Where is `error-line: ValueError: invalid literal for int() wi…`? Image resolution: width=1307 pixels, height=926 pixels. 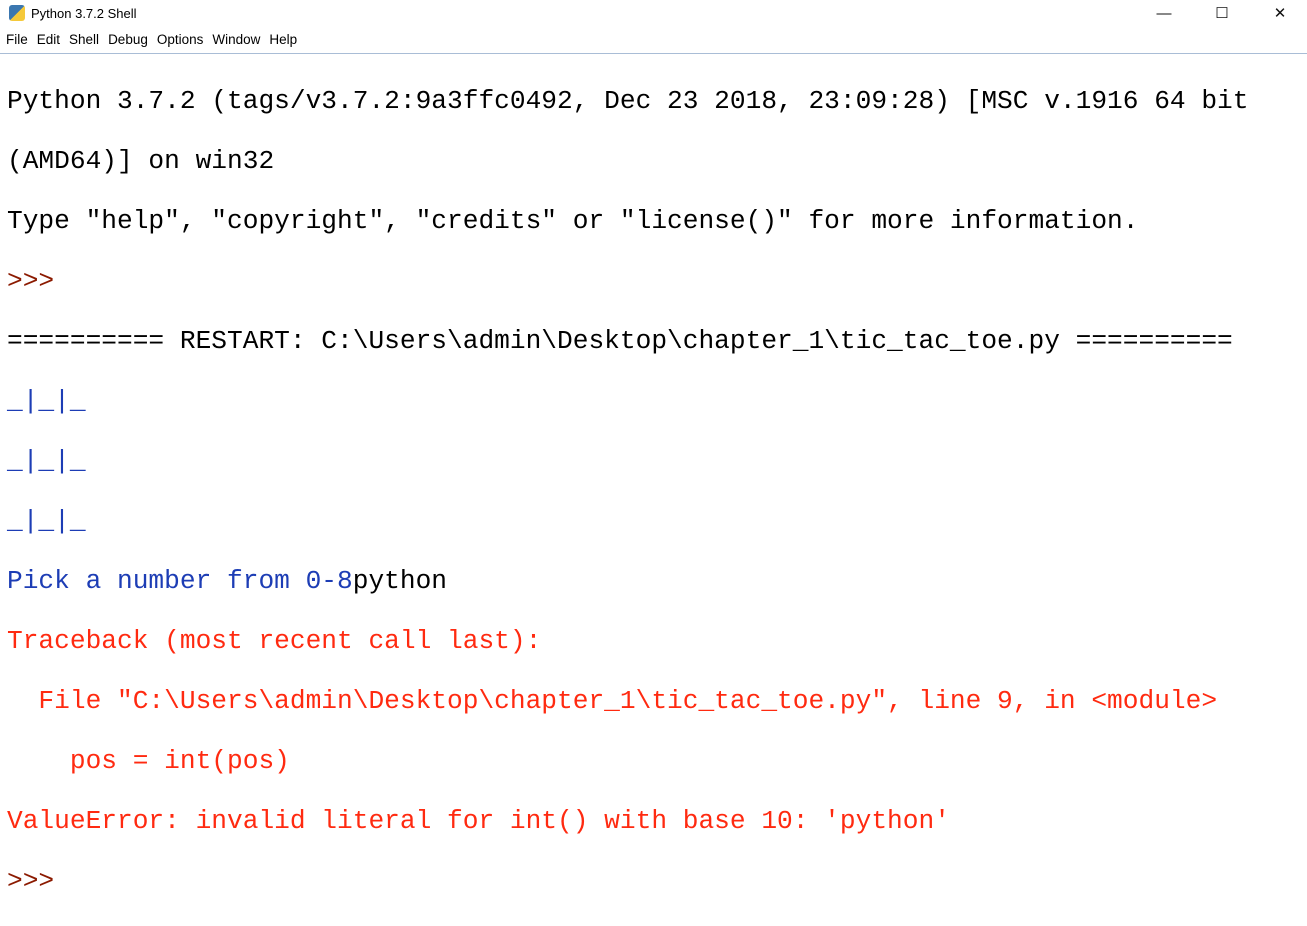
error-line: ValueError: invalid literal for int() wi… is located at coordinates (478, 821).